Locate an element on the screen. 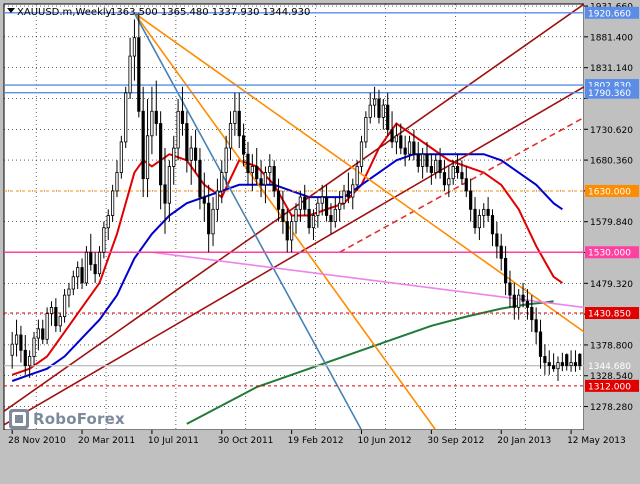 This screenshot has width=640, height=484. time-tick-label: 20 Jan 2013 is located at coordinates (524, 441).